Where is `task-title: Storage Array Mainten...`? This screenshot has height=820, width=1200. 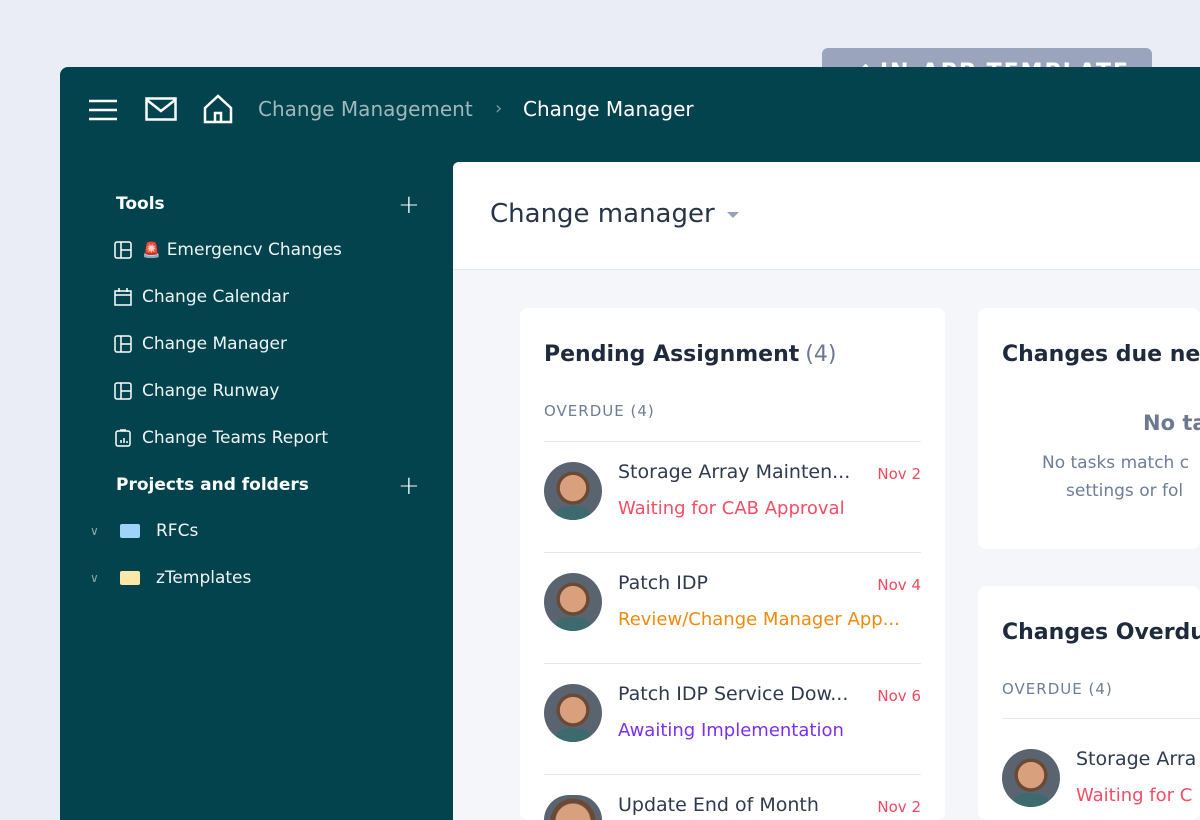
task-title: Storage Array Mainten... is located at coordinates (734, 472).